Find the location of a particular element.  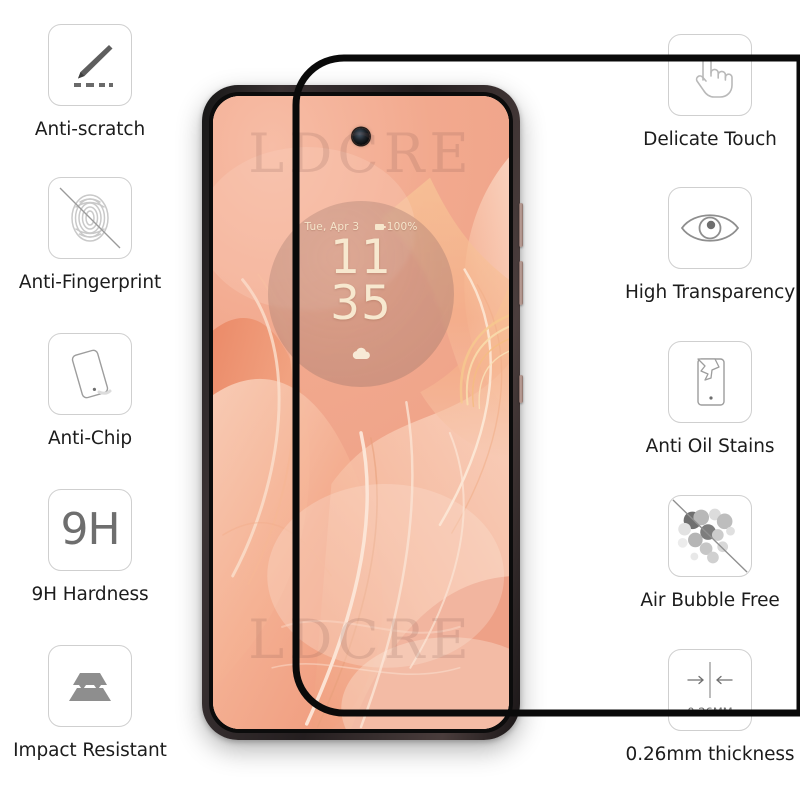

impact-layers-icon is located at coordinates (90, 686).